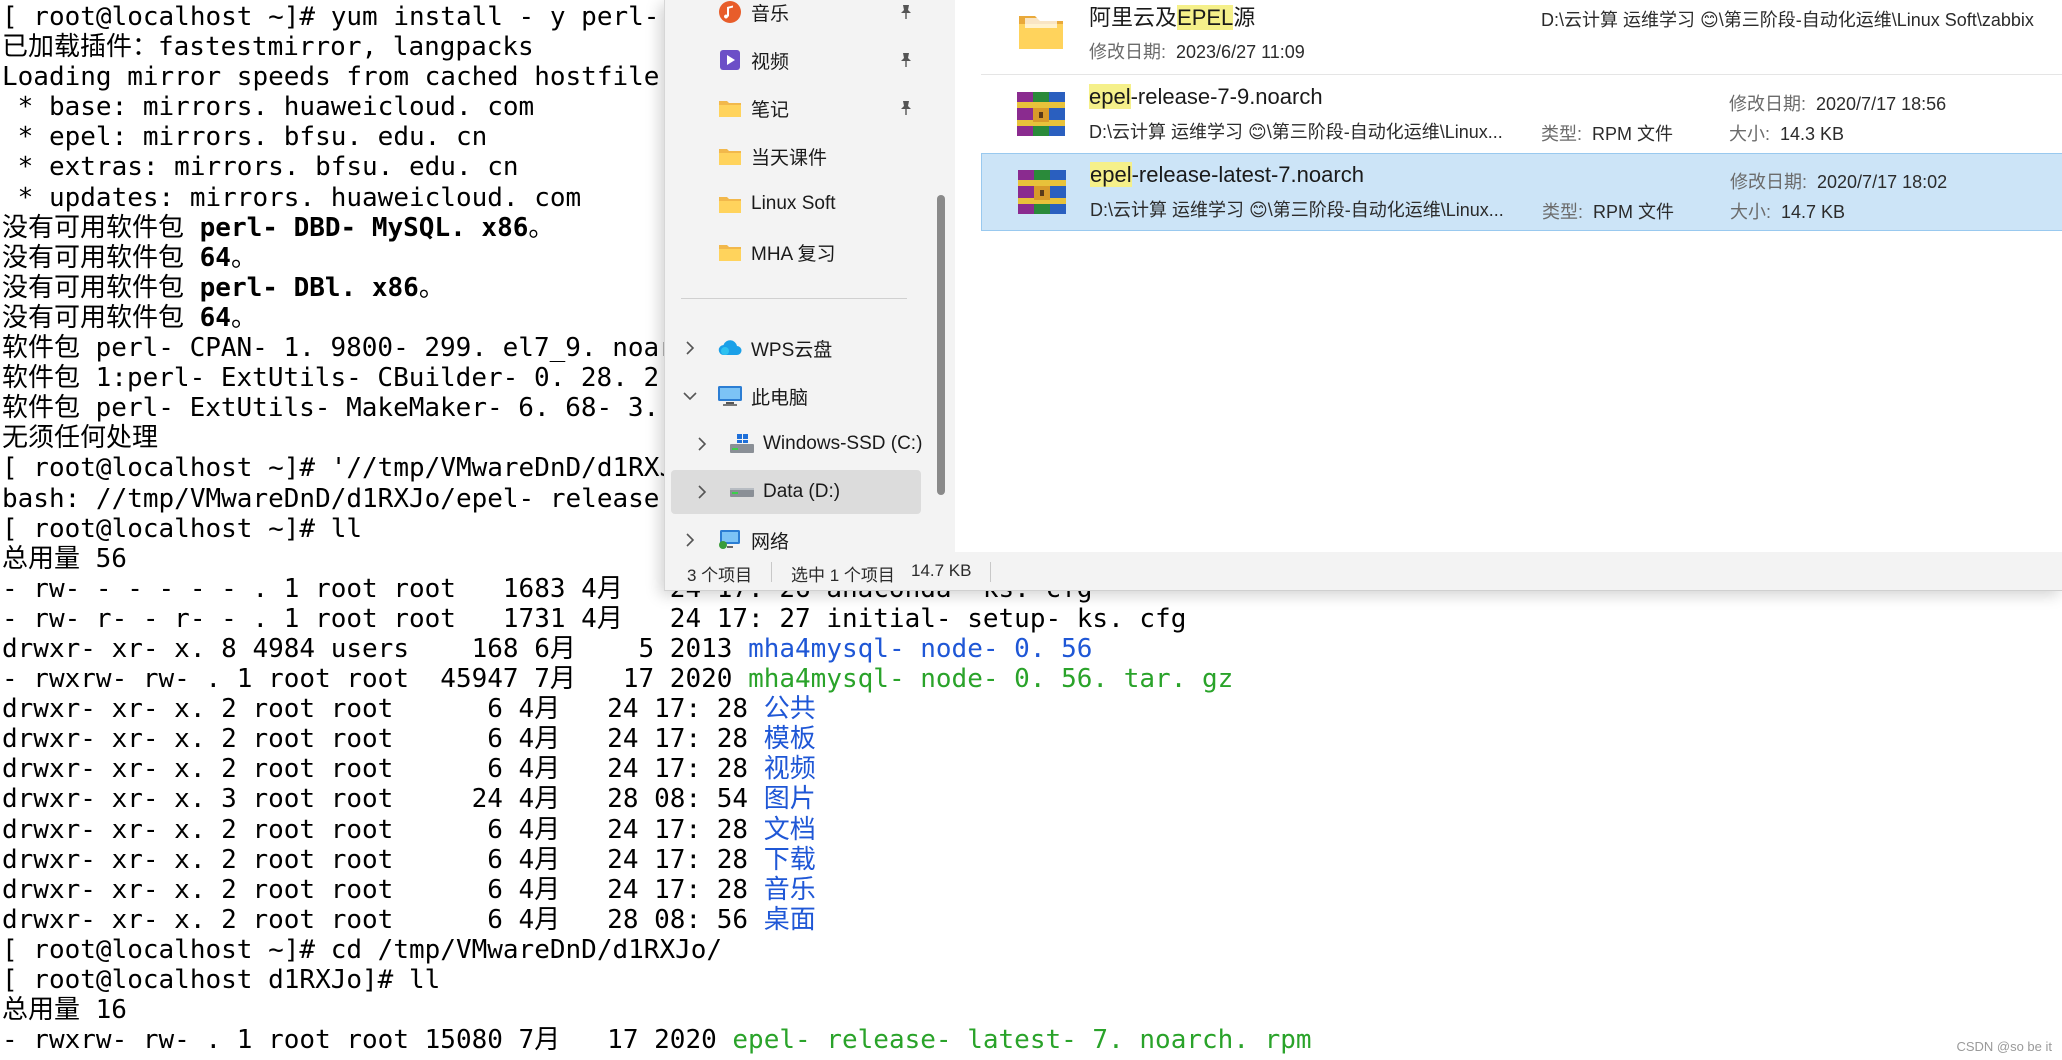  Describe the element at coordinates (260, 167) in the screenshot. I see `terminal-text: * extras: mirrors. bfsu. edu. cn` at that location.